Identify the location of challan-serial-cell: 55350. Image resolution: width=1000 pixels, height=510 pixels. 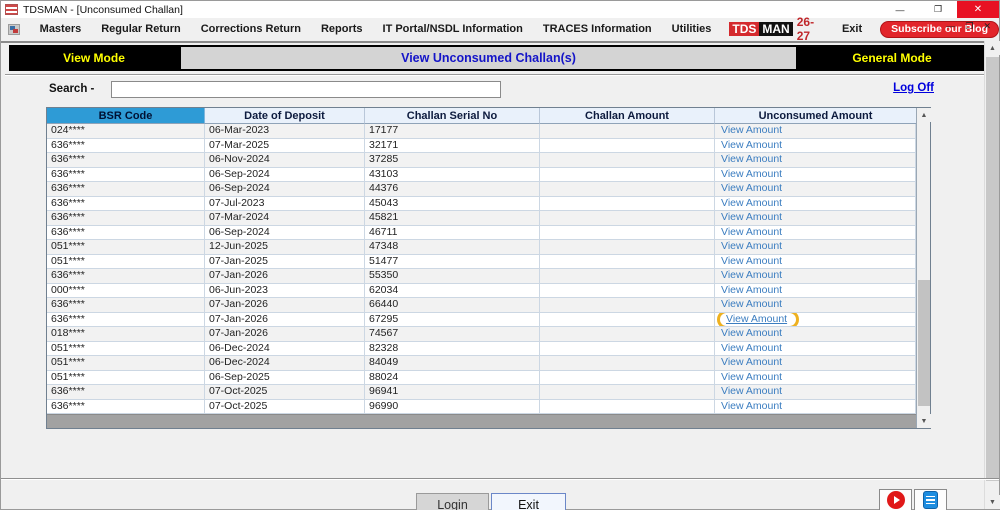
(452, 276).